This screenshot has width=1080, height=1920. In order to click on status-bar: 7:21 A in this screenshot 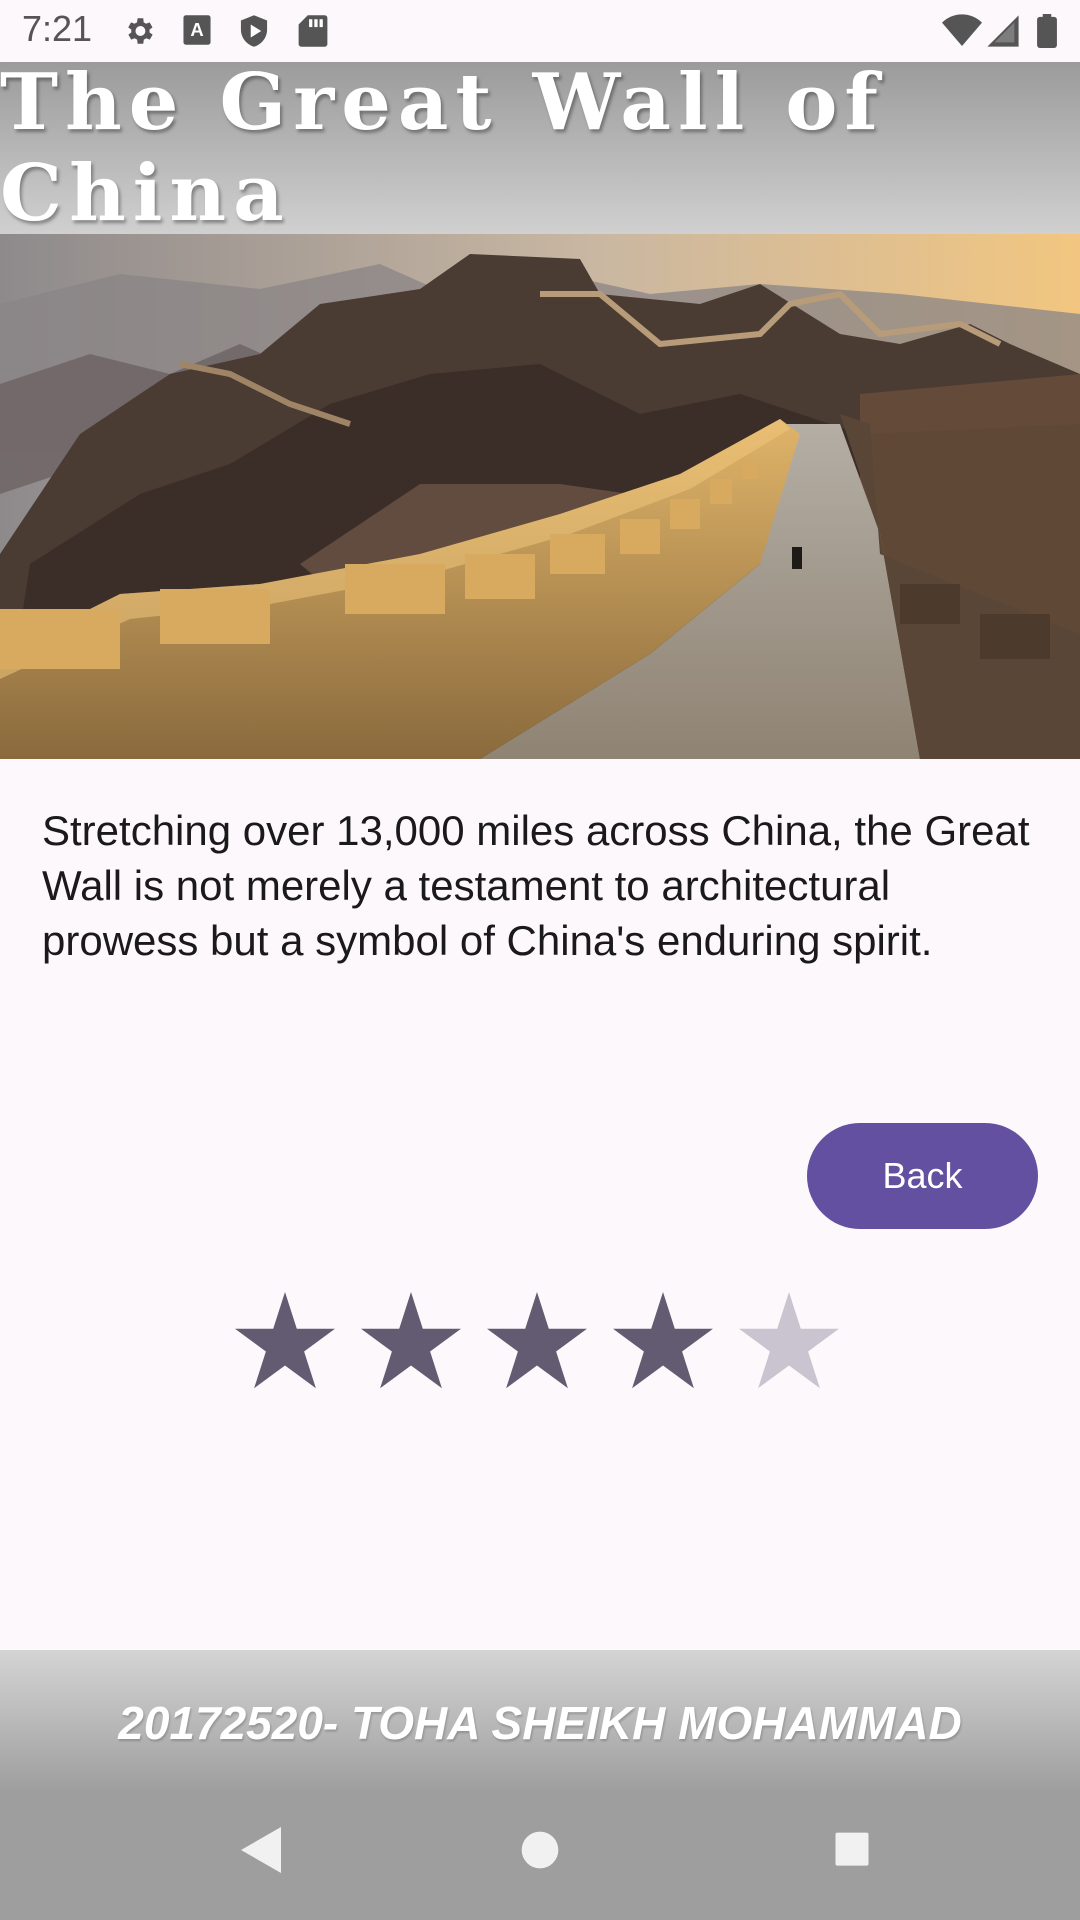, I will do `click(540, 31)`.